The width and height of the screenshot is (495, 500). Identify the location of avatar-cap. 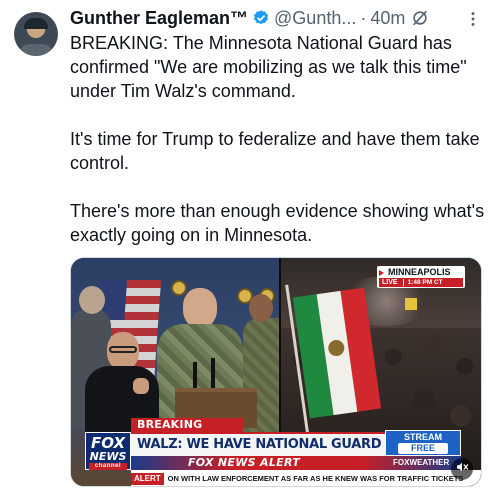
(36, 23).